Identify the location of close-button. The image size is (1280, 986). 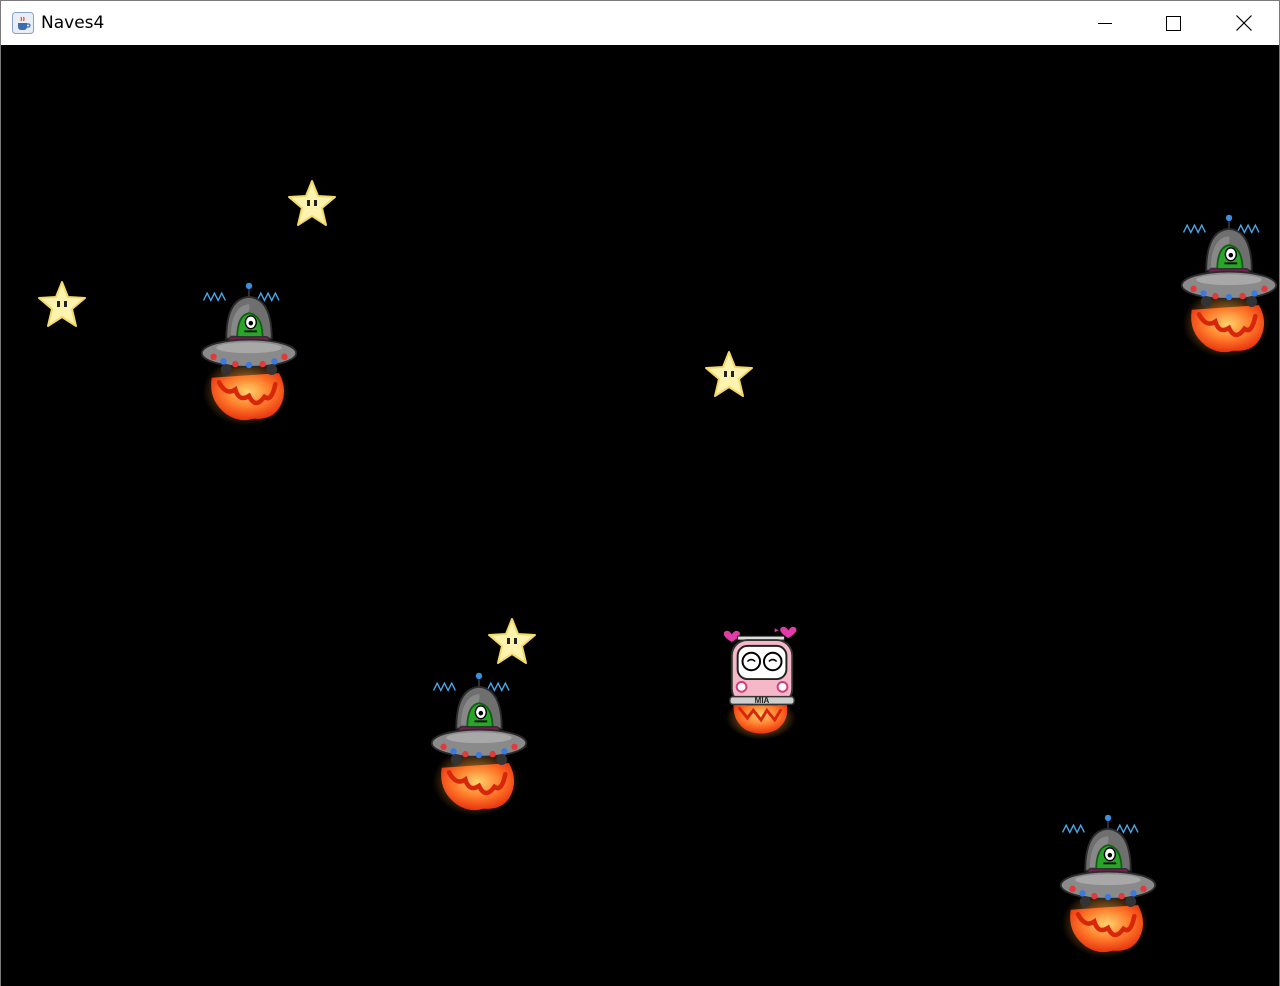
(1243, 23).